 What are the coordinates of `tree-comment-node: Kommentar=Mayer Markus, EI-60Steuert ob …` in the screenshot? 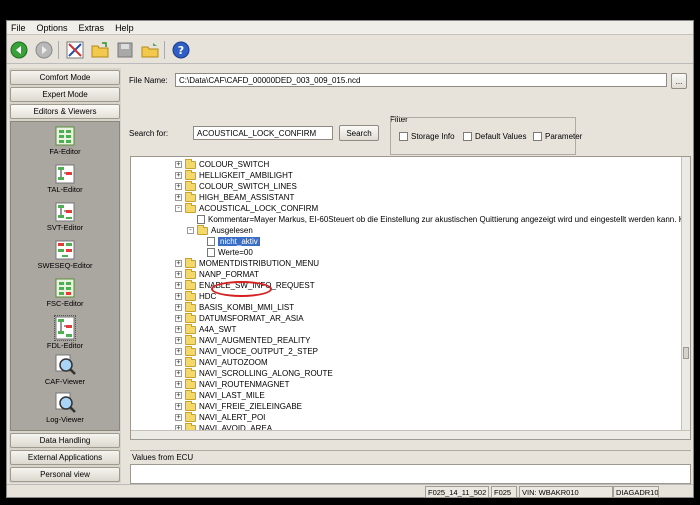 It's located at (443, 219).